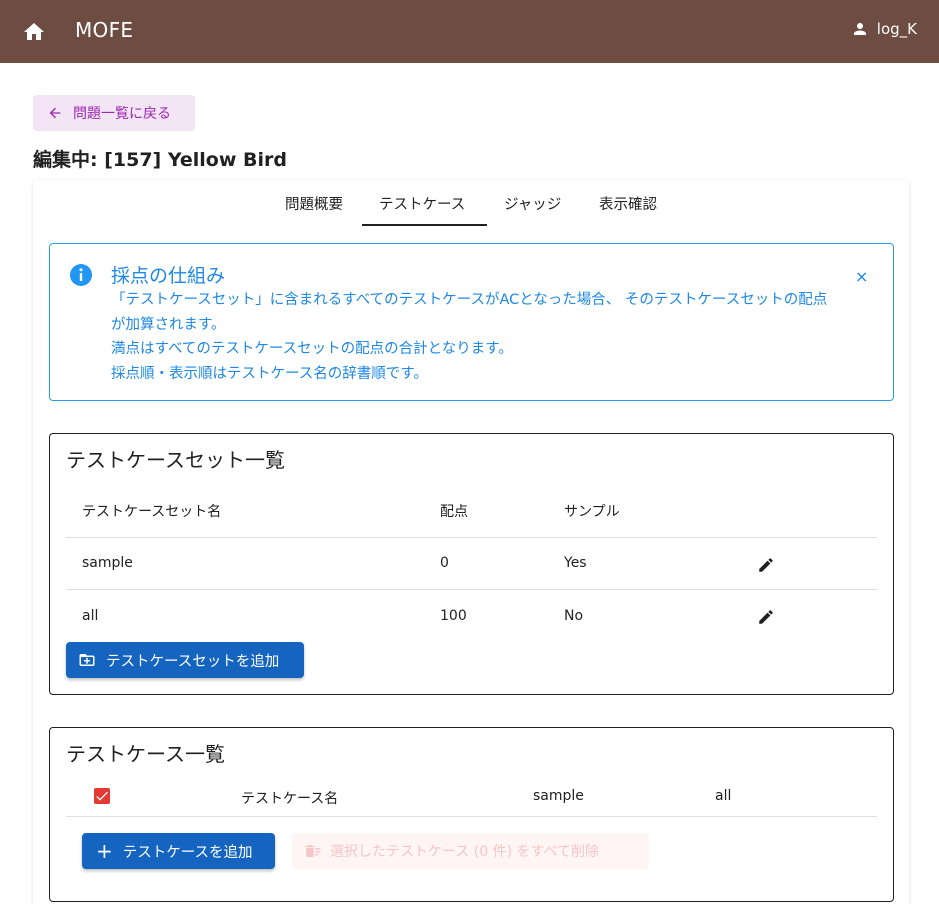  I want to click on column-header-score: 配点, so click(454, 512).